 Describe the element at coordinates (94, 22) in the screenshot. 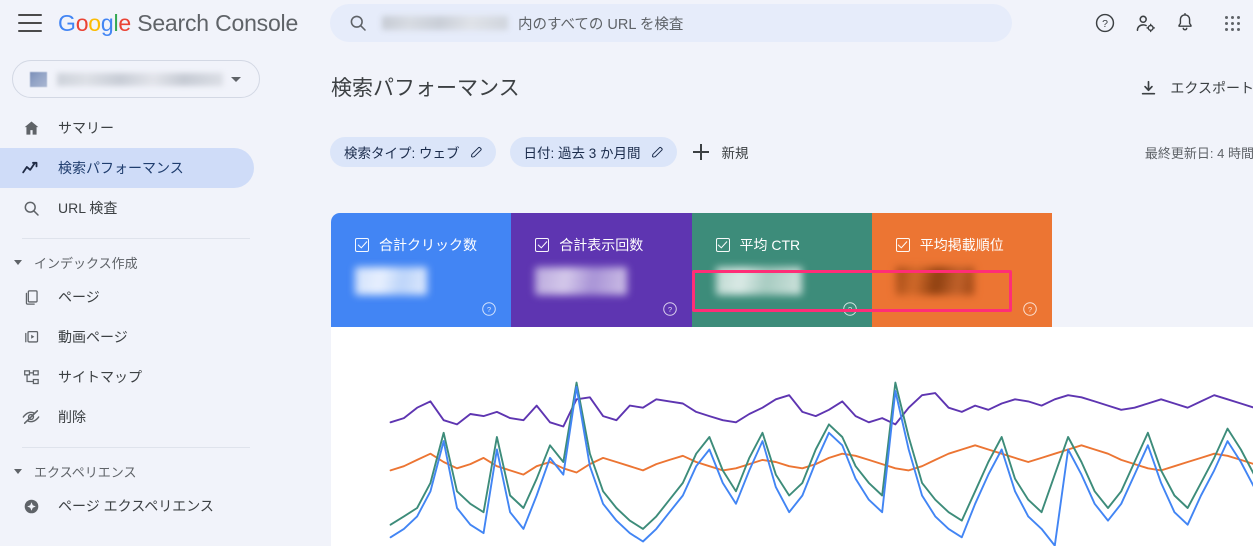

I see `google-wordmark: Google` at that location.